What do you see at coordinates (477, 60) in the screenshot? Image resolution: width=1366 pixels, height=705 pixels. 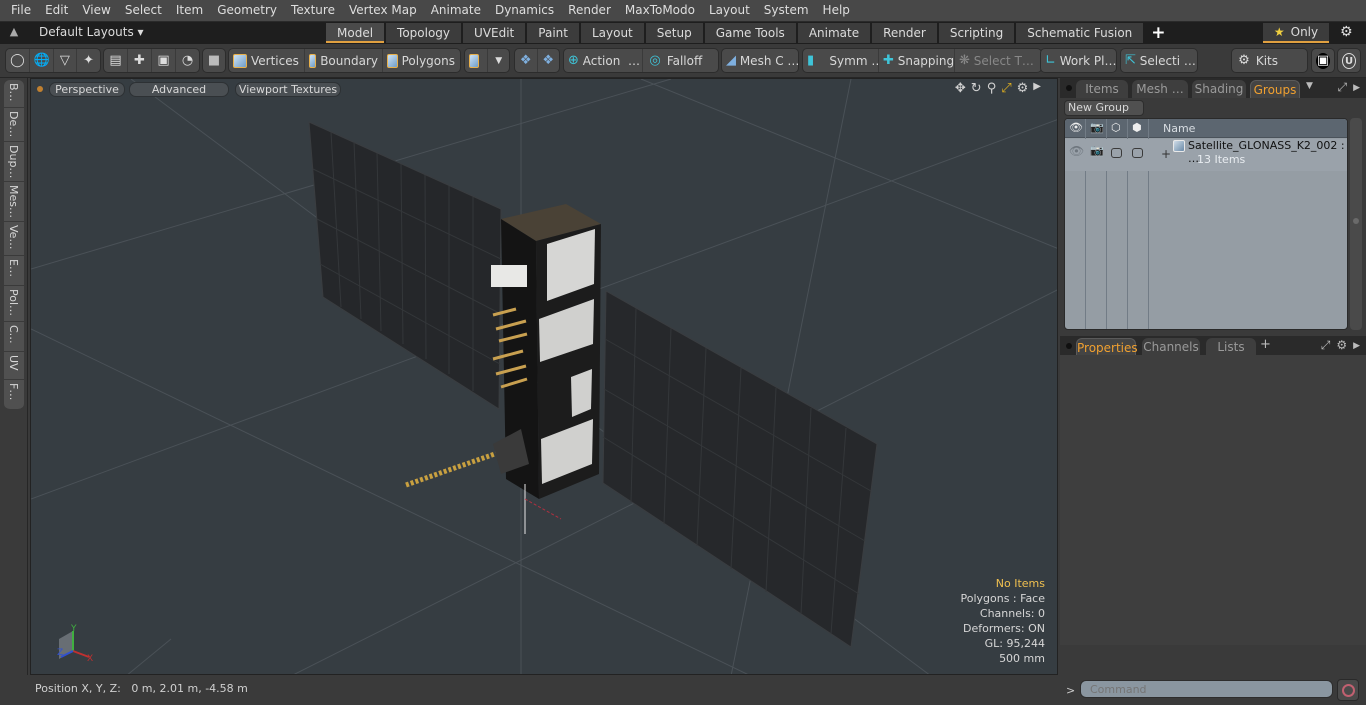 I see `material-mode-button` at bounding box center [477, 60].